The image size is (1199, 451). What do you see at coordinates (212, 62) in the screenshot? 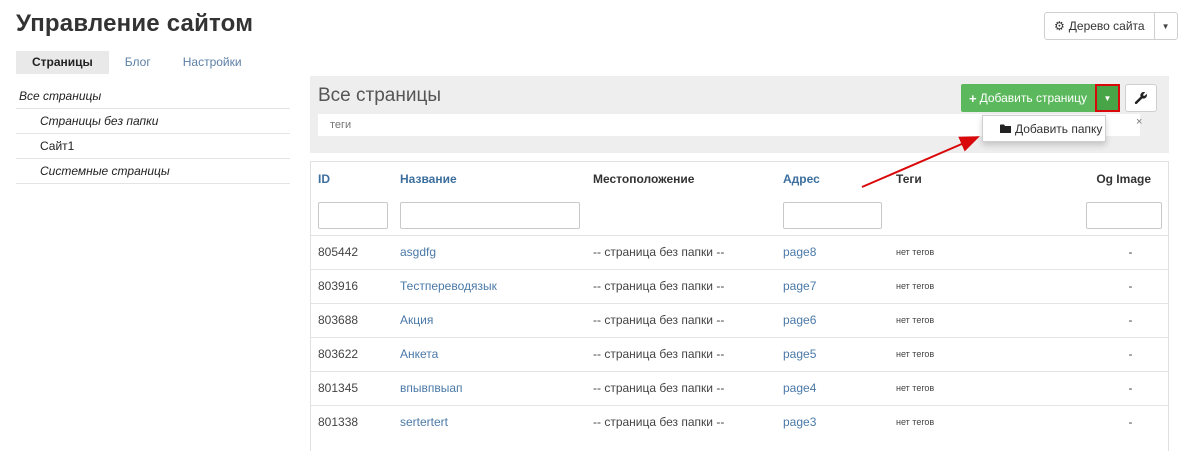
I see `tab-settings: Настройки` at bounding box center [212, 62].